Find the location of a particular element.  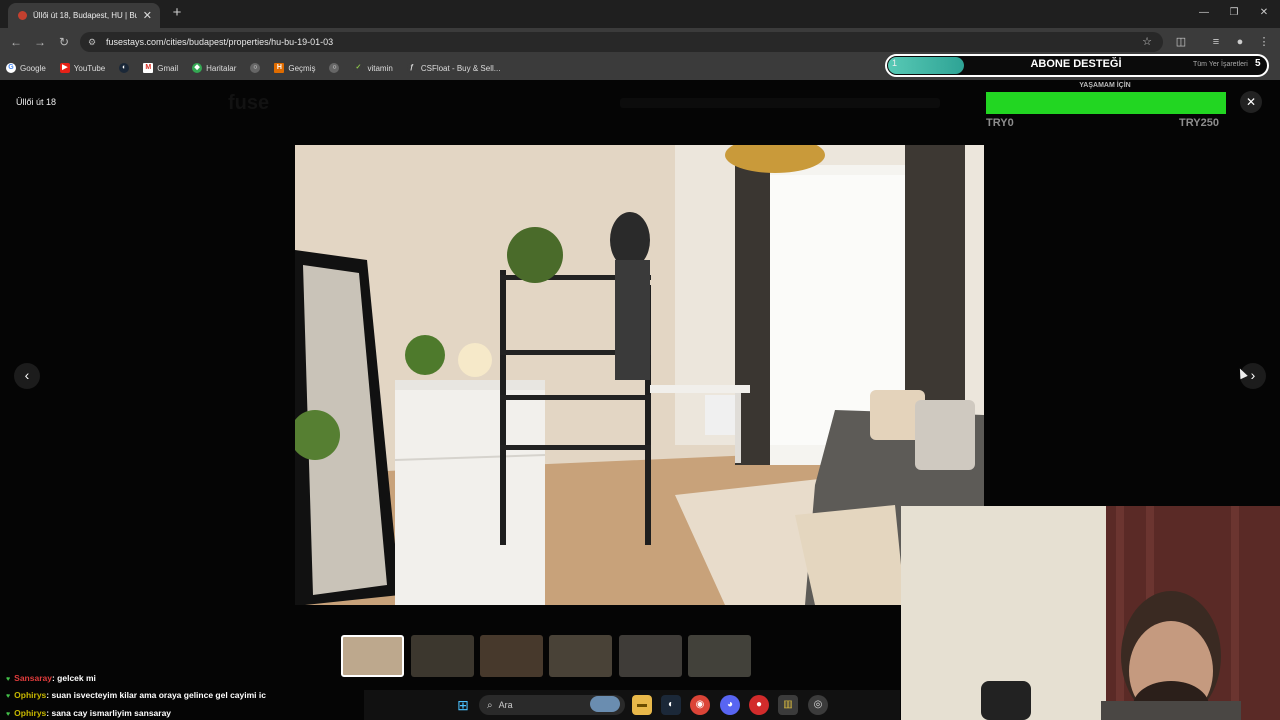

chat-message: ♥ Sansaray: gelcek mi is located at coordinates (51, 678).